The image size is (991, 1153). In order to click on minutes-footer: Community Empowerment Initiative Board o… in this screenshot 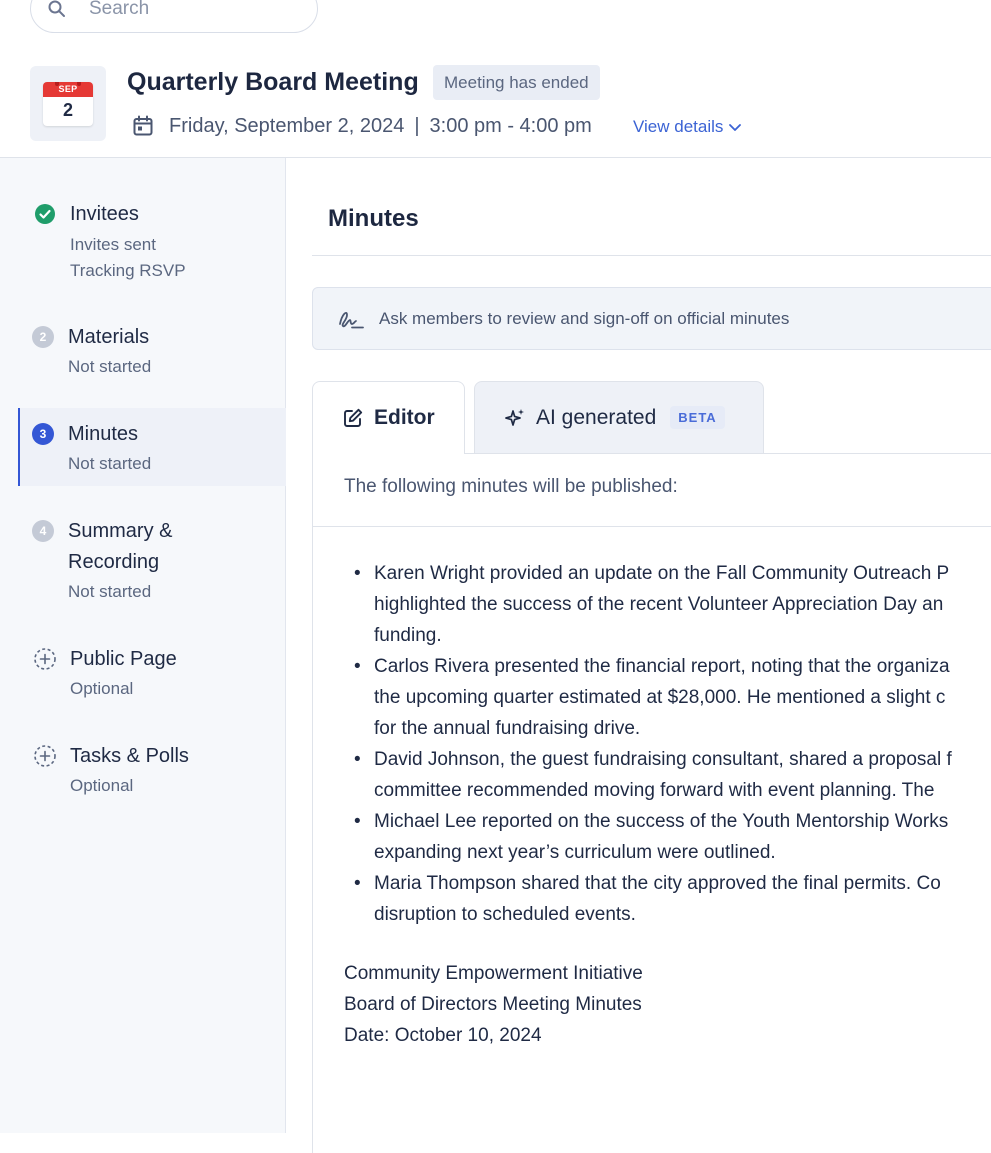, I will do `click(493, 1004)`.